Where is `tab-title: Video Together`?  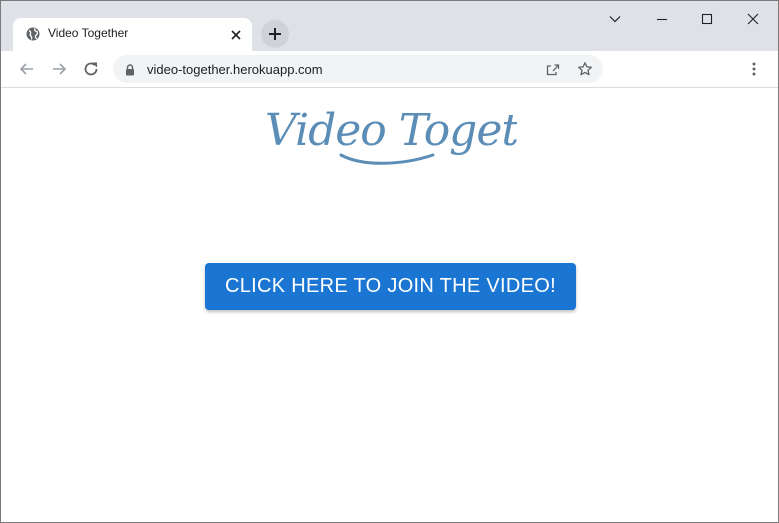
tab-title: Video Together is located at coordinates (88, 33).